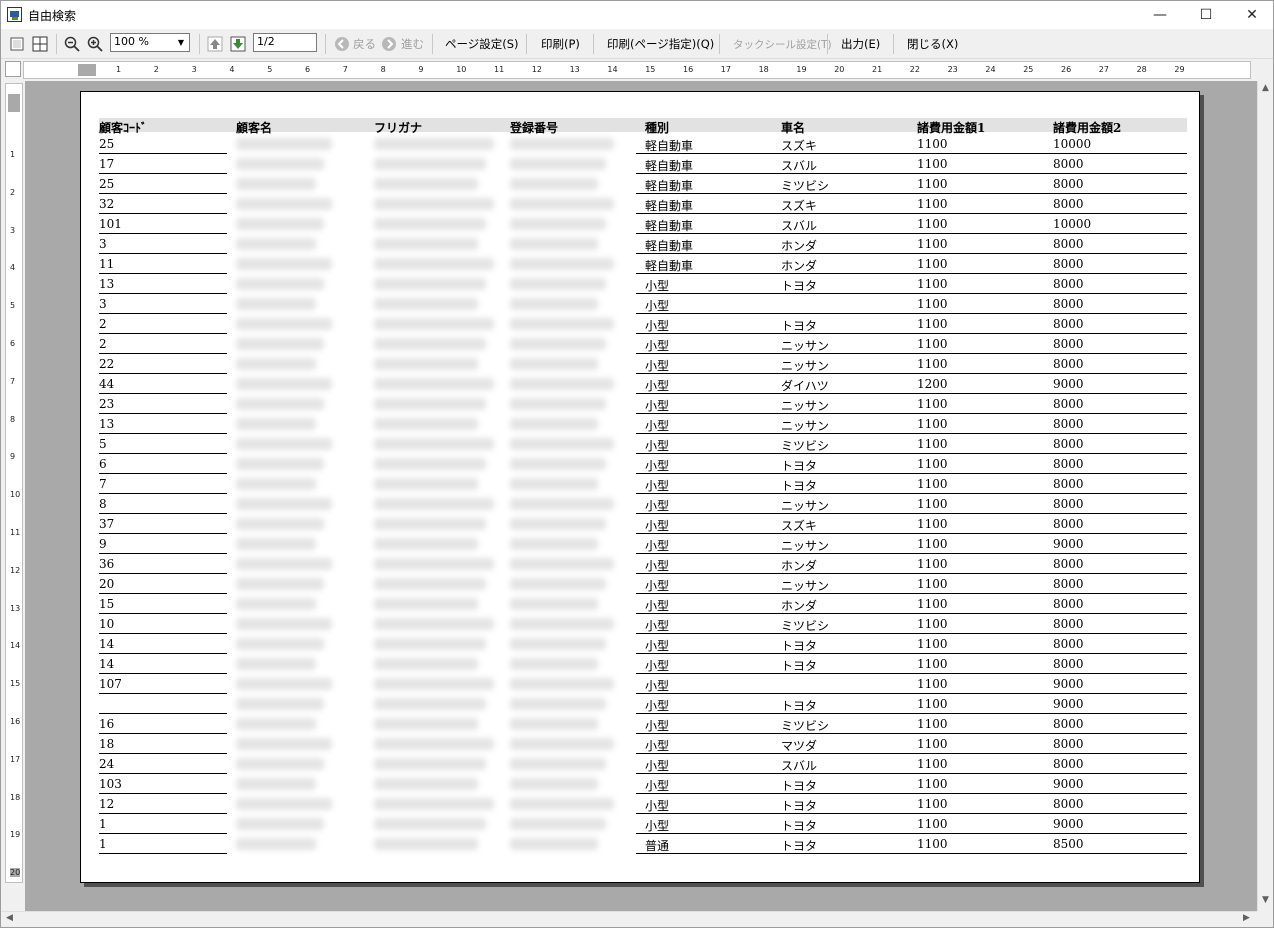 The height and width of the screenshot is (928, 1274). Describe the element at coordinates (560, 44) in the screenshot. I see `print-button: 印刷(P)` at that location.